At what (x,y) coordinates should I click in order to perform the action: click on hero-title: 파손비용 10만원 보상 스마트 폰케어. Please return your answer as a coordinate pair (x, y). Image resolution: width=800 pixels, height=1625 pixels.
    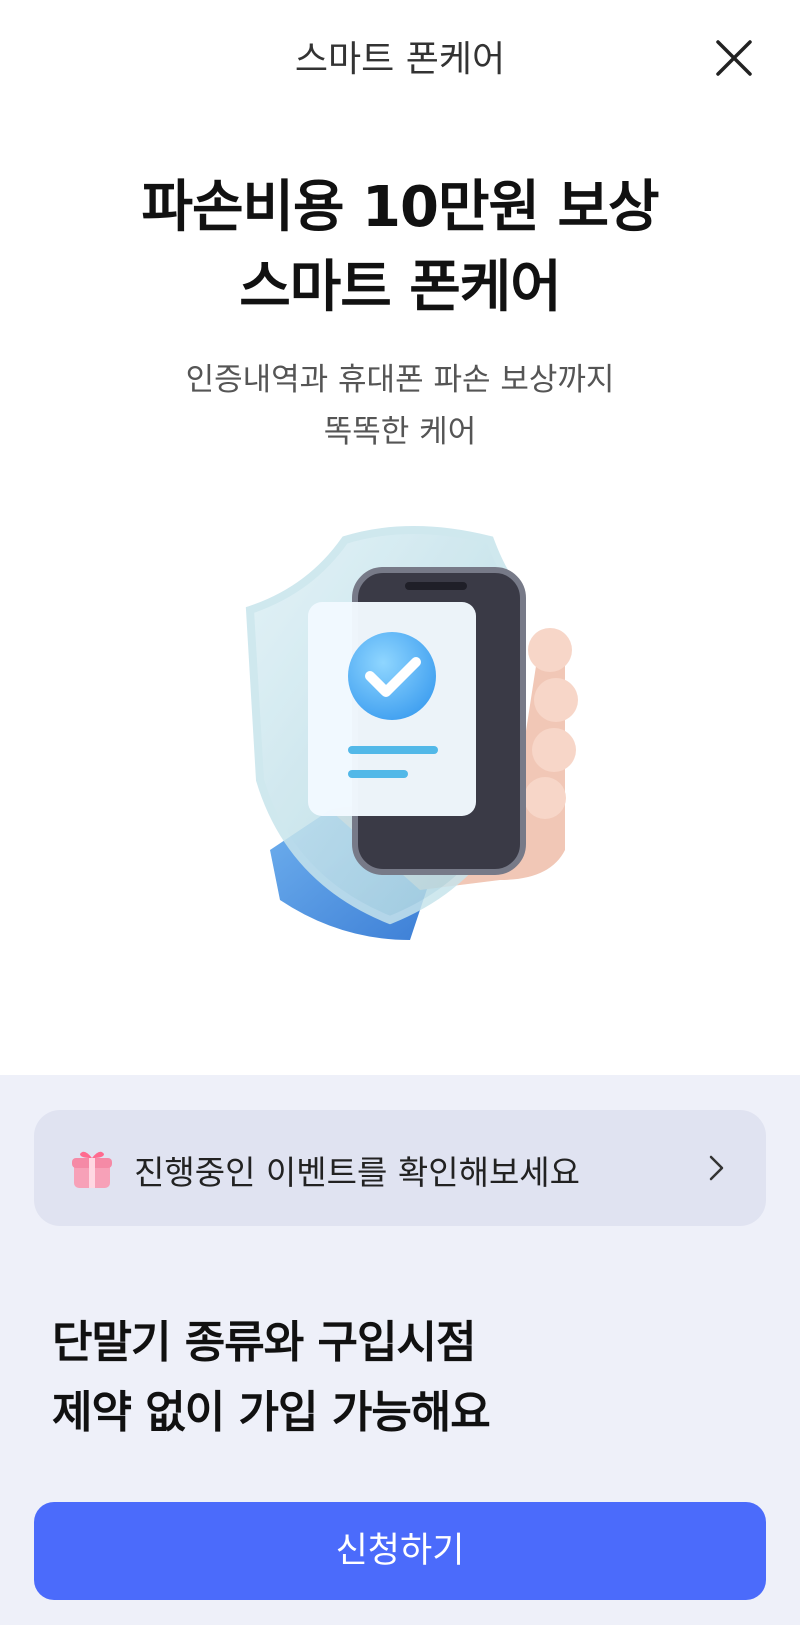
    Looking at the image, I should click on (400, 248).